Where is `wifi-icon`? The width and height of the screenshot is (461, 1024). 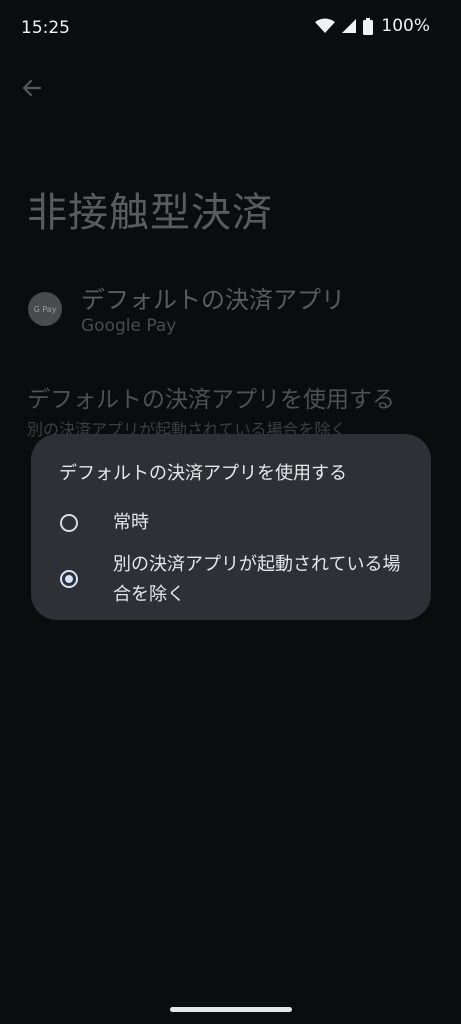 wifi-icon is located at coordinates (325, 25).